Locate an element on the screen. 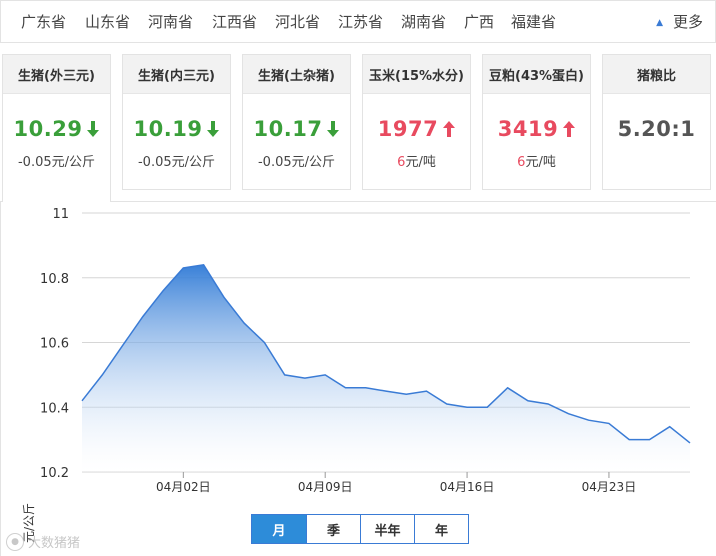 This screenshot has height=556, width=716. period-quarter-button: 季 is located at coordinates (333, 529).